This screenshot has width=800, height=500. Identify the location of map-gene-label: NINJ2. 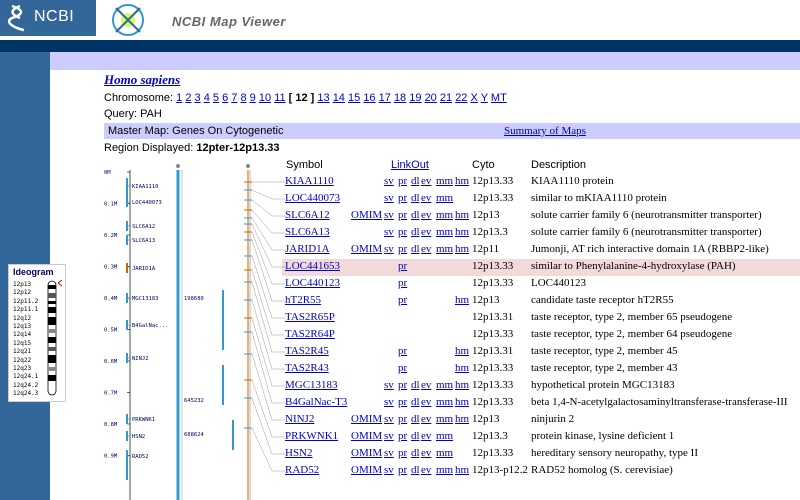
(140, 359).